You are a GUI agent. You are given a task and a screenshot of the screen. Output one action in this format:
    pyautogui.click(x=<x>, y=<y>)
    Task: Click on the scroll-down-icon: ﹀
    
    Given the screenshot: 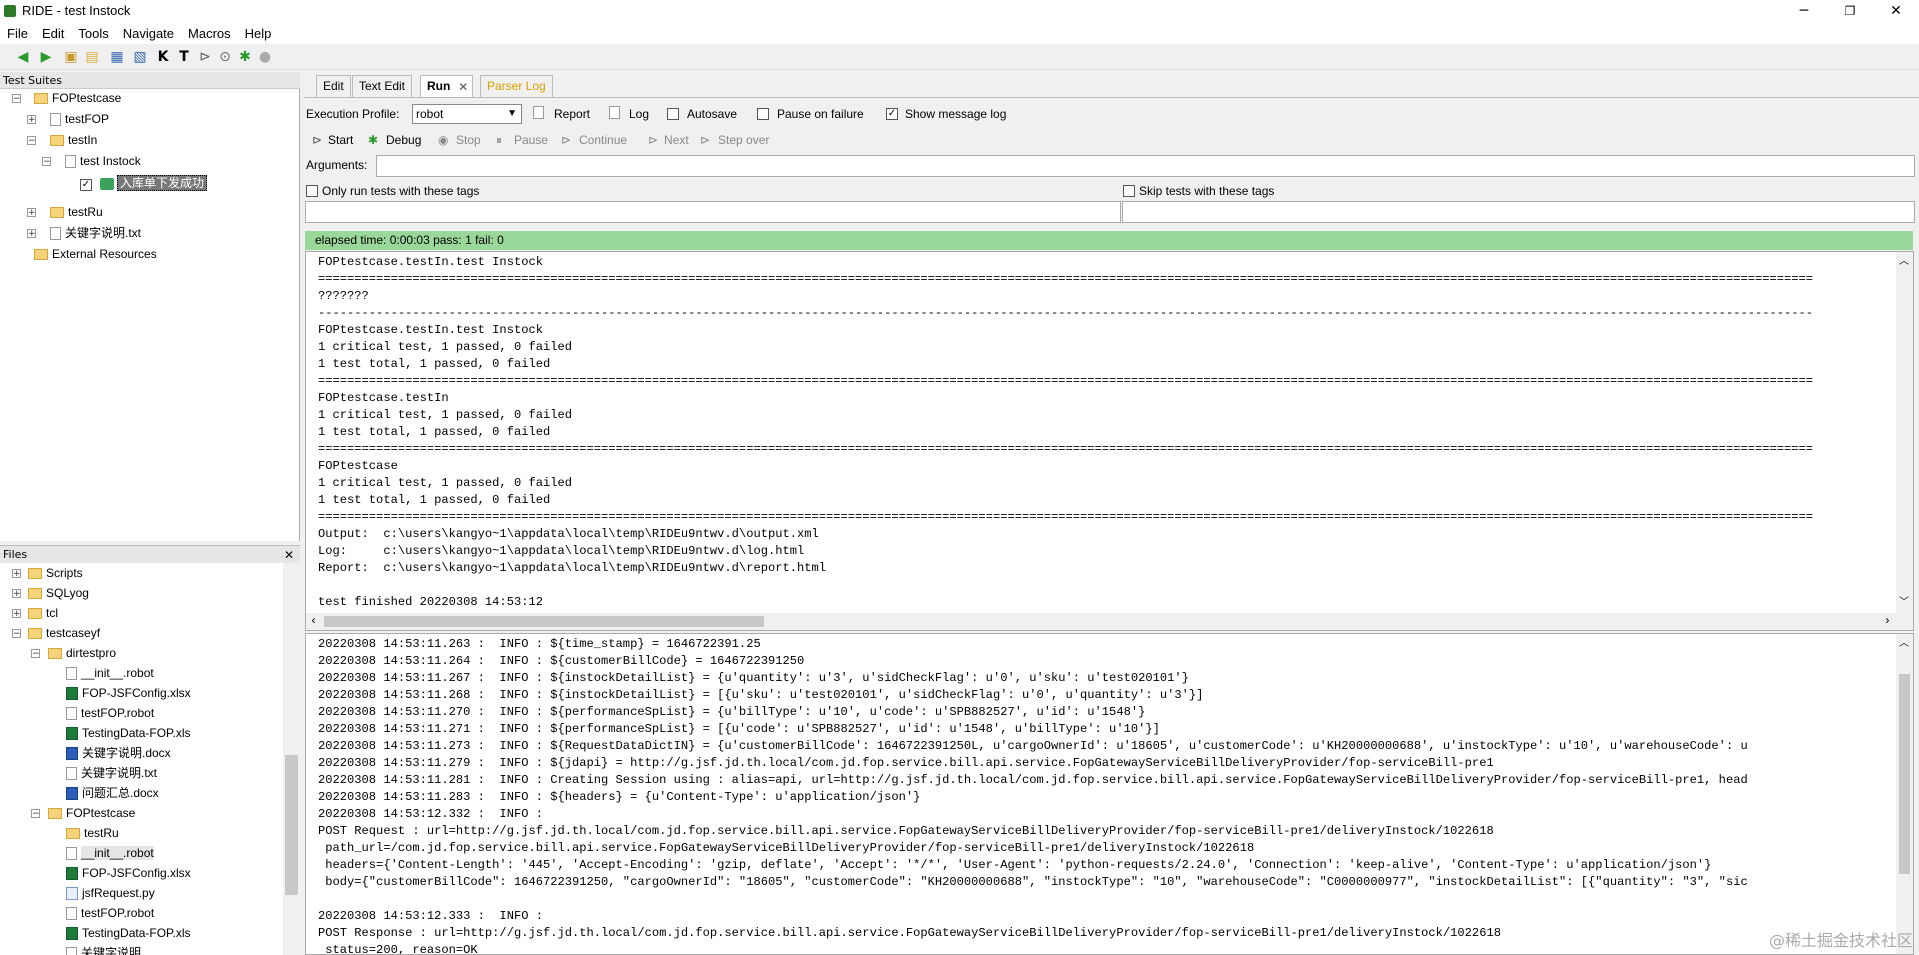 What is the action you would take?
    pyautogui.click(x=1904, y=603)
    